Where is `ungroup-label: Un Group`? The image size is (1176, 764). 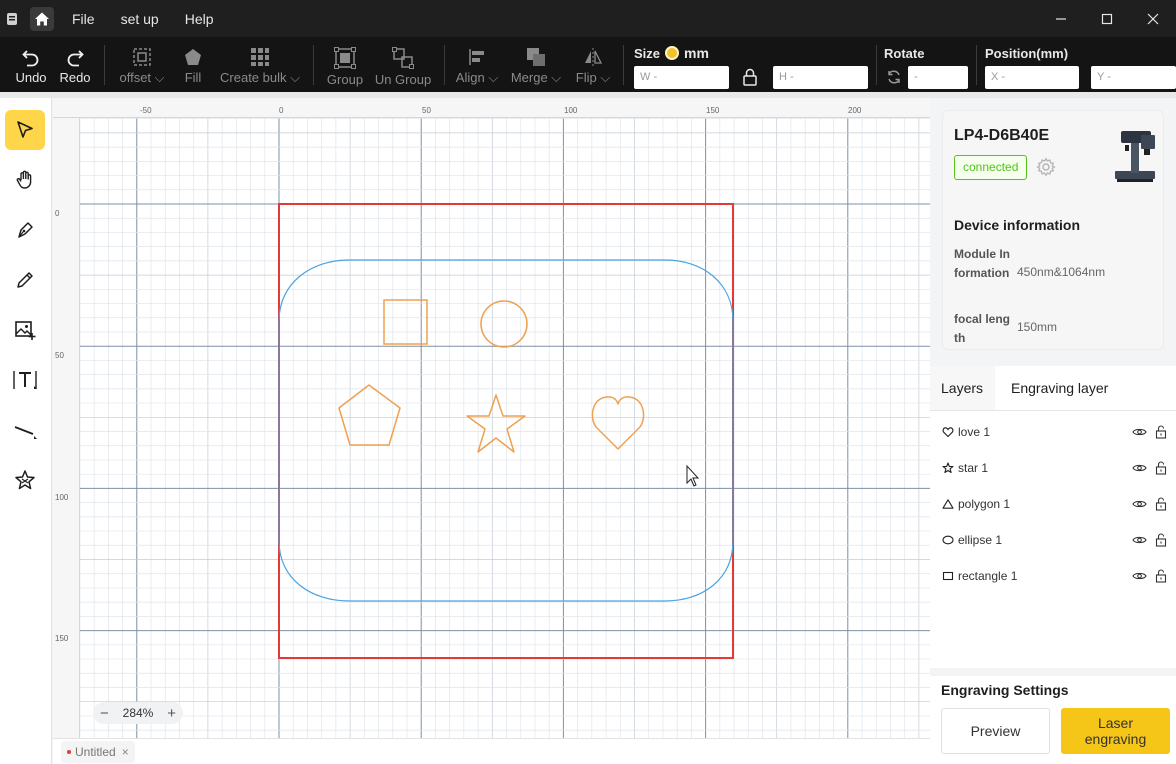 ungroup-label: Un Group is located at coordinates (403, 79).